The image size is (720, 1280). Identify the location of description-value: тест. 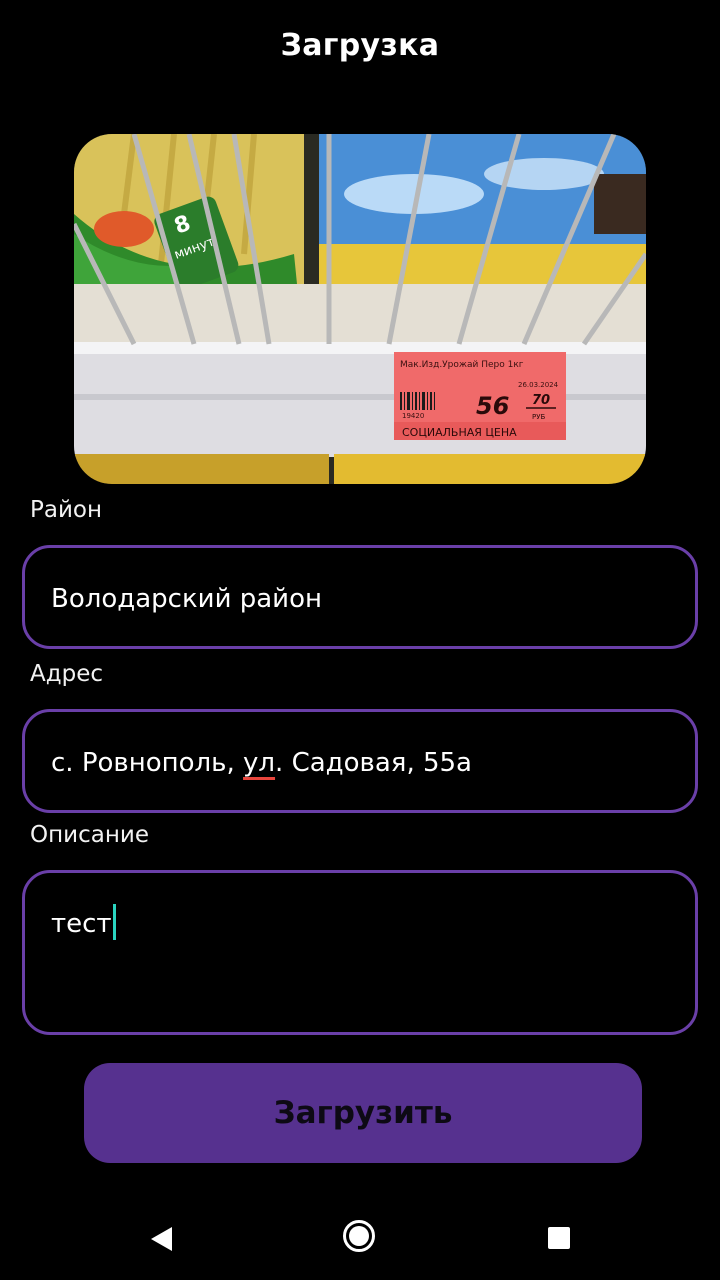
(83, 922).